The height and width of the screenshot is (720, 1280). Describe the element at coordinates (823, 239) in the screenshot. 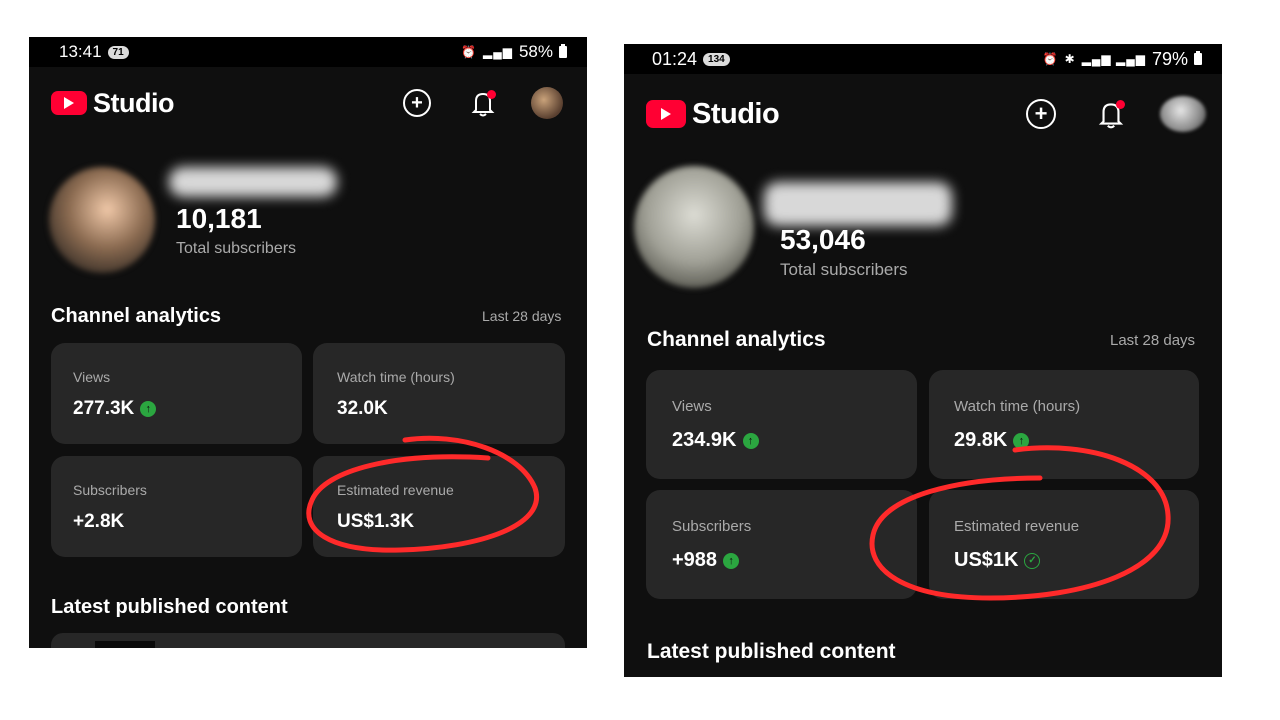

I see `subscriber-count: 53,046` at that location.